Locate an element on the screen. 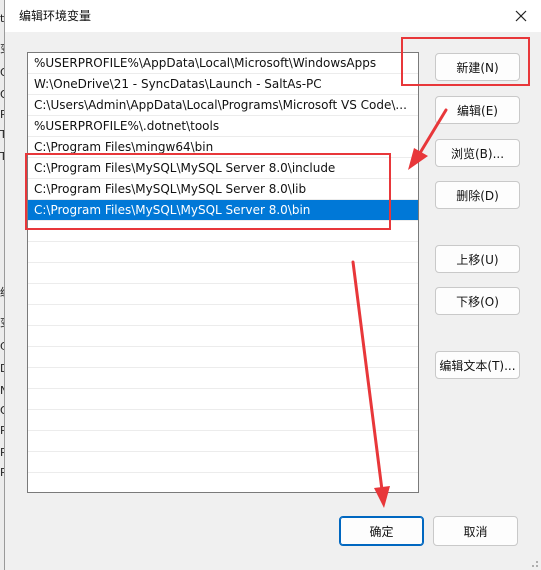  annotation-box-new is located at coordinates (465, 61).